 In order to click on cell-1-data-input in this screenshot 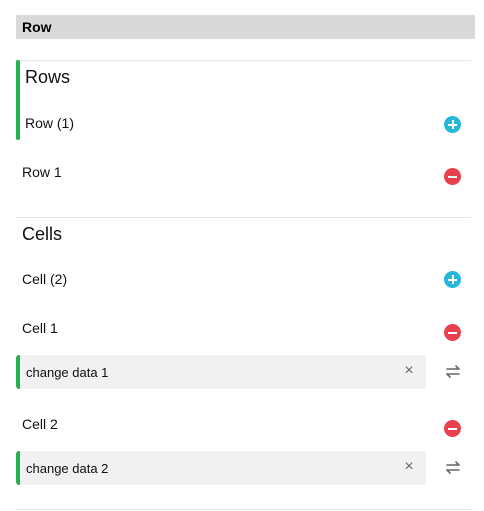, I will do `click(206, 372)`.